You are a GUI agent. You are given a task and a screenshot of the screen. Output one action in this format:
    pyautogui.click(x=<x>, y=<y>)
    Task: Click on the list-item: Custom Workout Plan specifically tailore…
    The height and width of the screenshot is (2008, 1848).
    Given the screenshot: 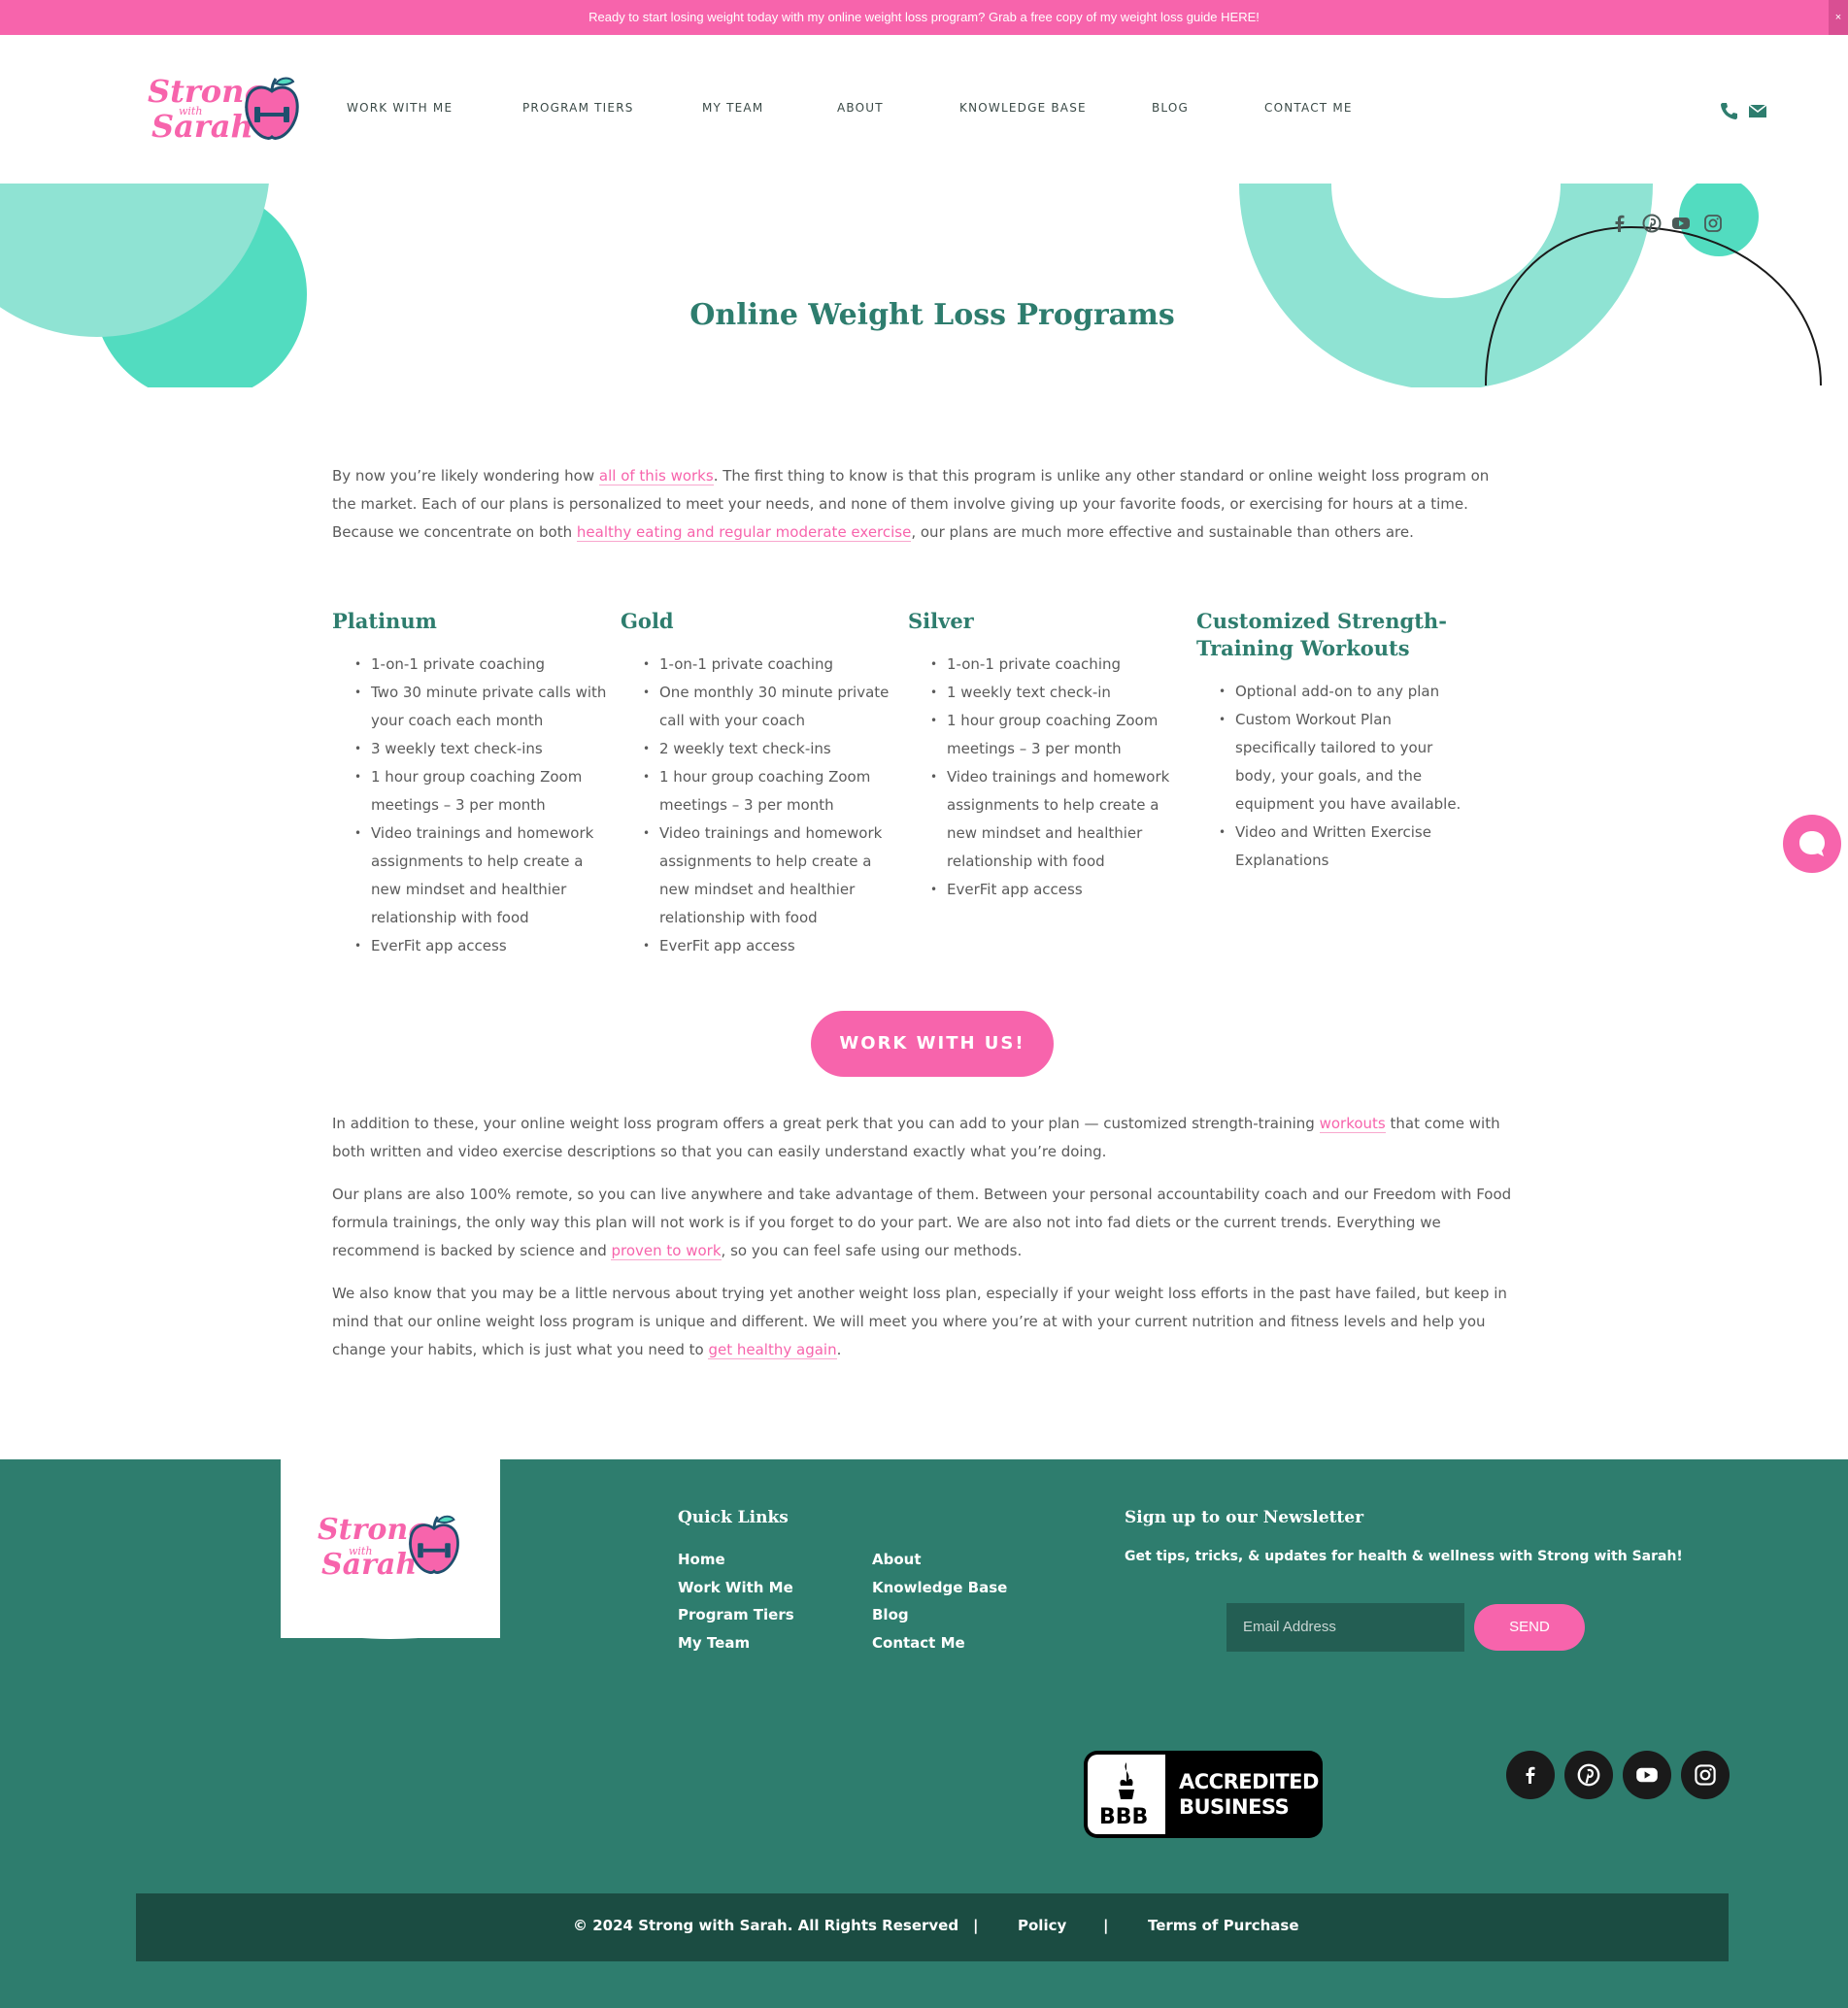 What is the action you would take?
    pyautogui.click(x=1341, y=762)
    